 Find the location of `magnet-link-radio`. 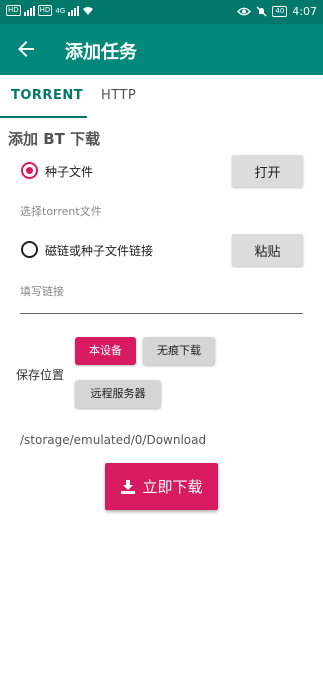

magnet-link-radio is located at coordinates (29, 249).